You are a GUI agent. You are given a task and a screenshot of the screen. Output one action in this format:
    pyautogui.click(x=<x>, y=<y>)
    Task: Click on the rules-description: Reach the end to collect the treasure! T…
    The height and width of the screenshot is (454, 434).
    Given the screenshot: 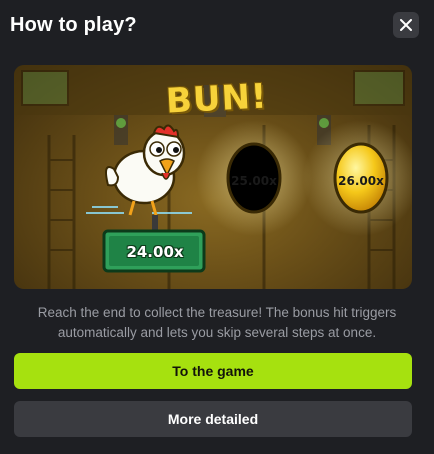 What is the action you would take?
    pyautogui.click(x=217, y=322)
    